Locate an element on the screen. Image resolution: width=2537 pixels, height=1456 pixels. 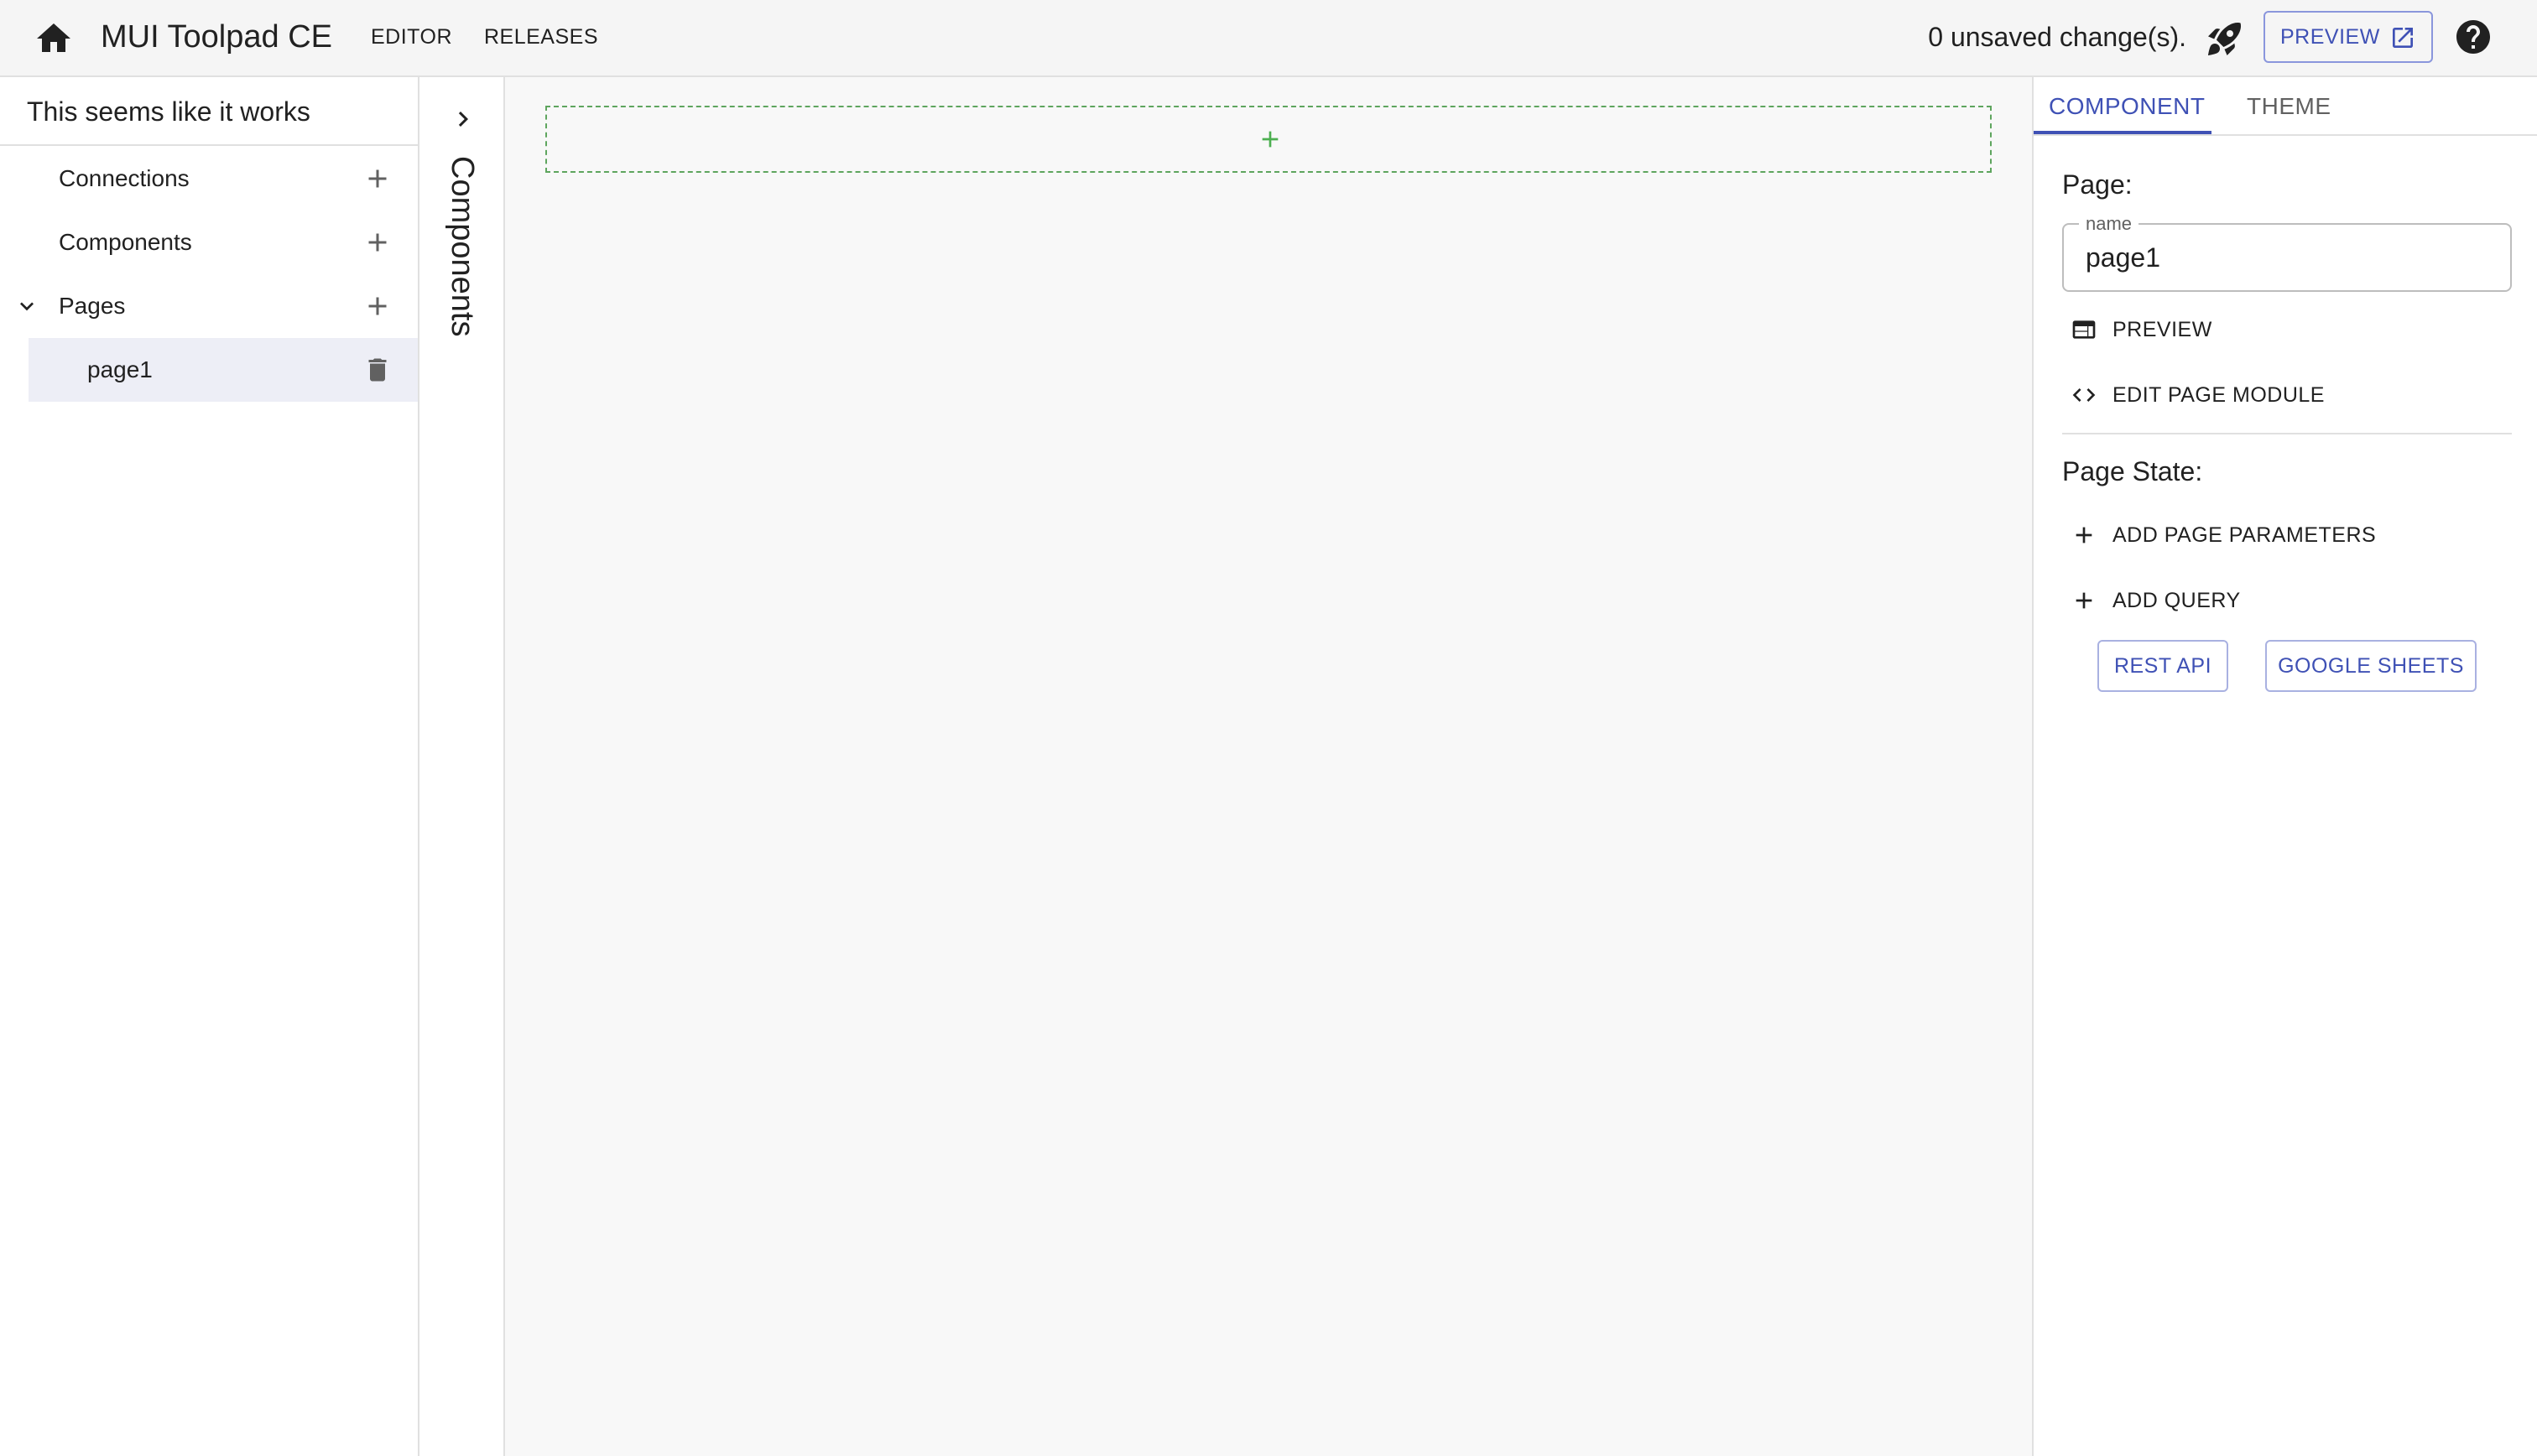
components-panel-label: Components is located at coordinates (462, 246).